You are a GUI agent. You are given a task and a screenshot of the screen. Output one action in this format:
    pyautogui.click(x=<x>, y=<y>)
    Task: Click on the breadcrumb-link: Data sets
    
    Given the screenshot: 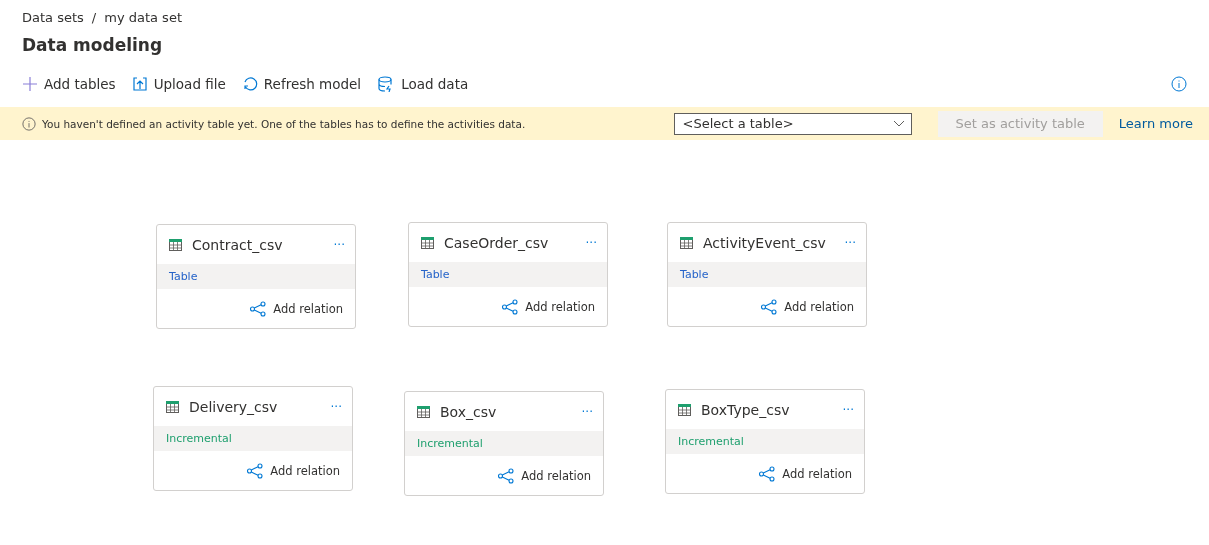 What is the action you would take?
    pyautogui.click(x=53, y=17)
    